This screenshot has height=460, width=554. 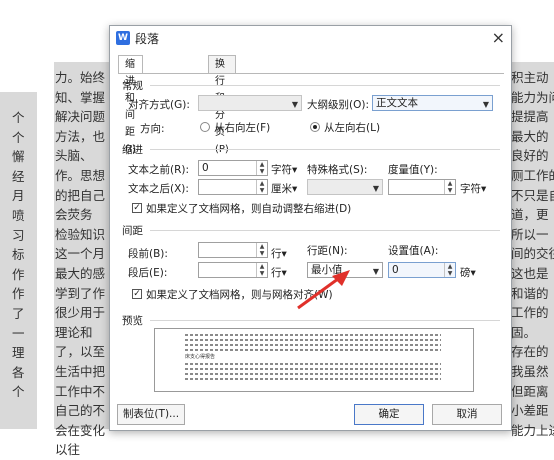 What do you see at coordinates (530, 156) in the screenshot?
I see `background-text-line: 良好的` at bounding box center [530, 156].